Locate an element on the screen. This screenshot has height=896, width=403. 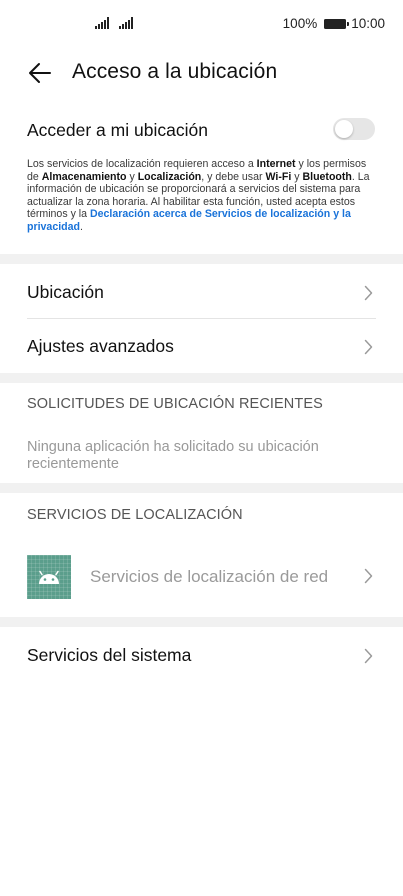
network-location-service-item: Servicios de localización de red is located at coordinates (201, 576).